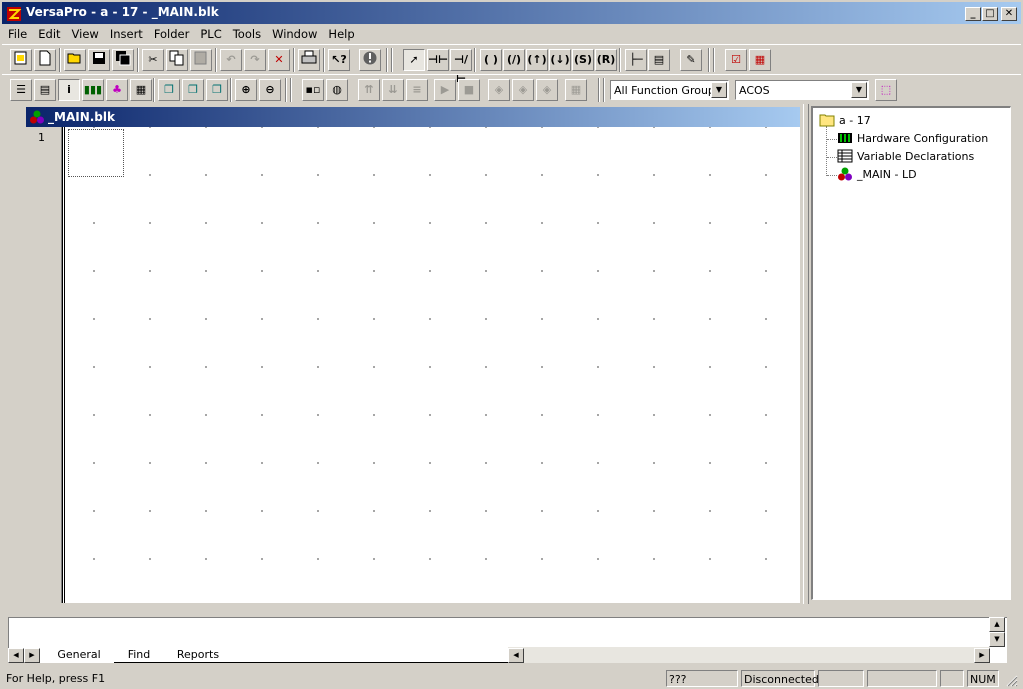 The width and height of the screenshot is (1023, 689). What do you see at coordinates (990, 14) in the screenshot?
I see `maximize-button: □` at bounding box center [990, 14].